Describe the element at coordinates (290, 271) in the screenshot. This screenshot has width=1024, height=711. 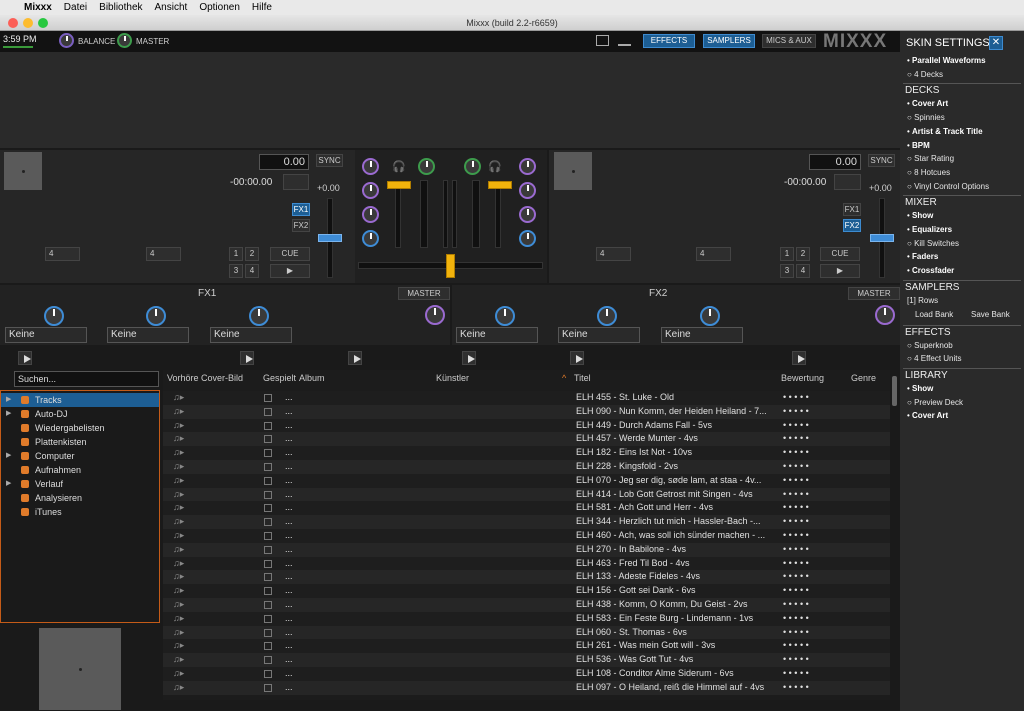
I see `deck1-play-button: ▶` at that location.